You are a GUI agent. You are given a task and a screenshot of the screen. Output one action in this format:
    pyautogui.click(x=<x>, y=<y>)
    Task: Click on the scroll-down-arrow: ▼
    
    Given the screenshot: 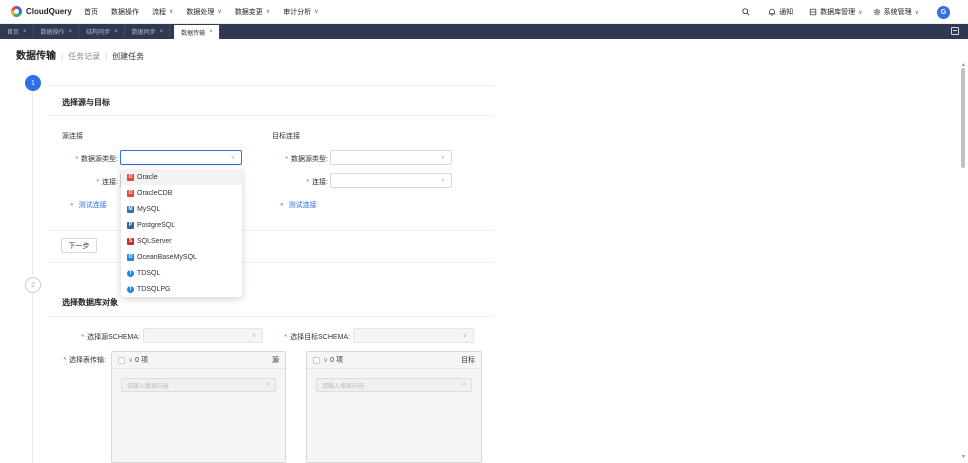 What is the action you would take?
    pyautogui.click(x=963, y=457)
    